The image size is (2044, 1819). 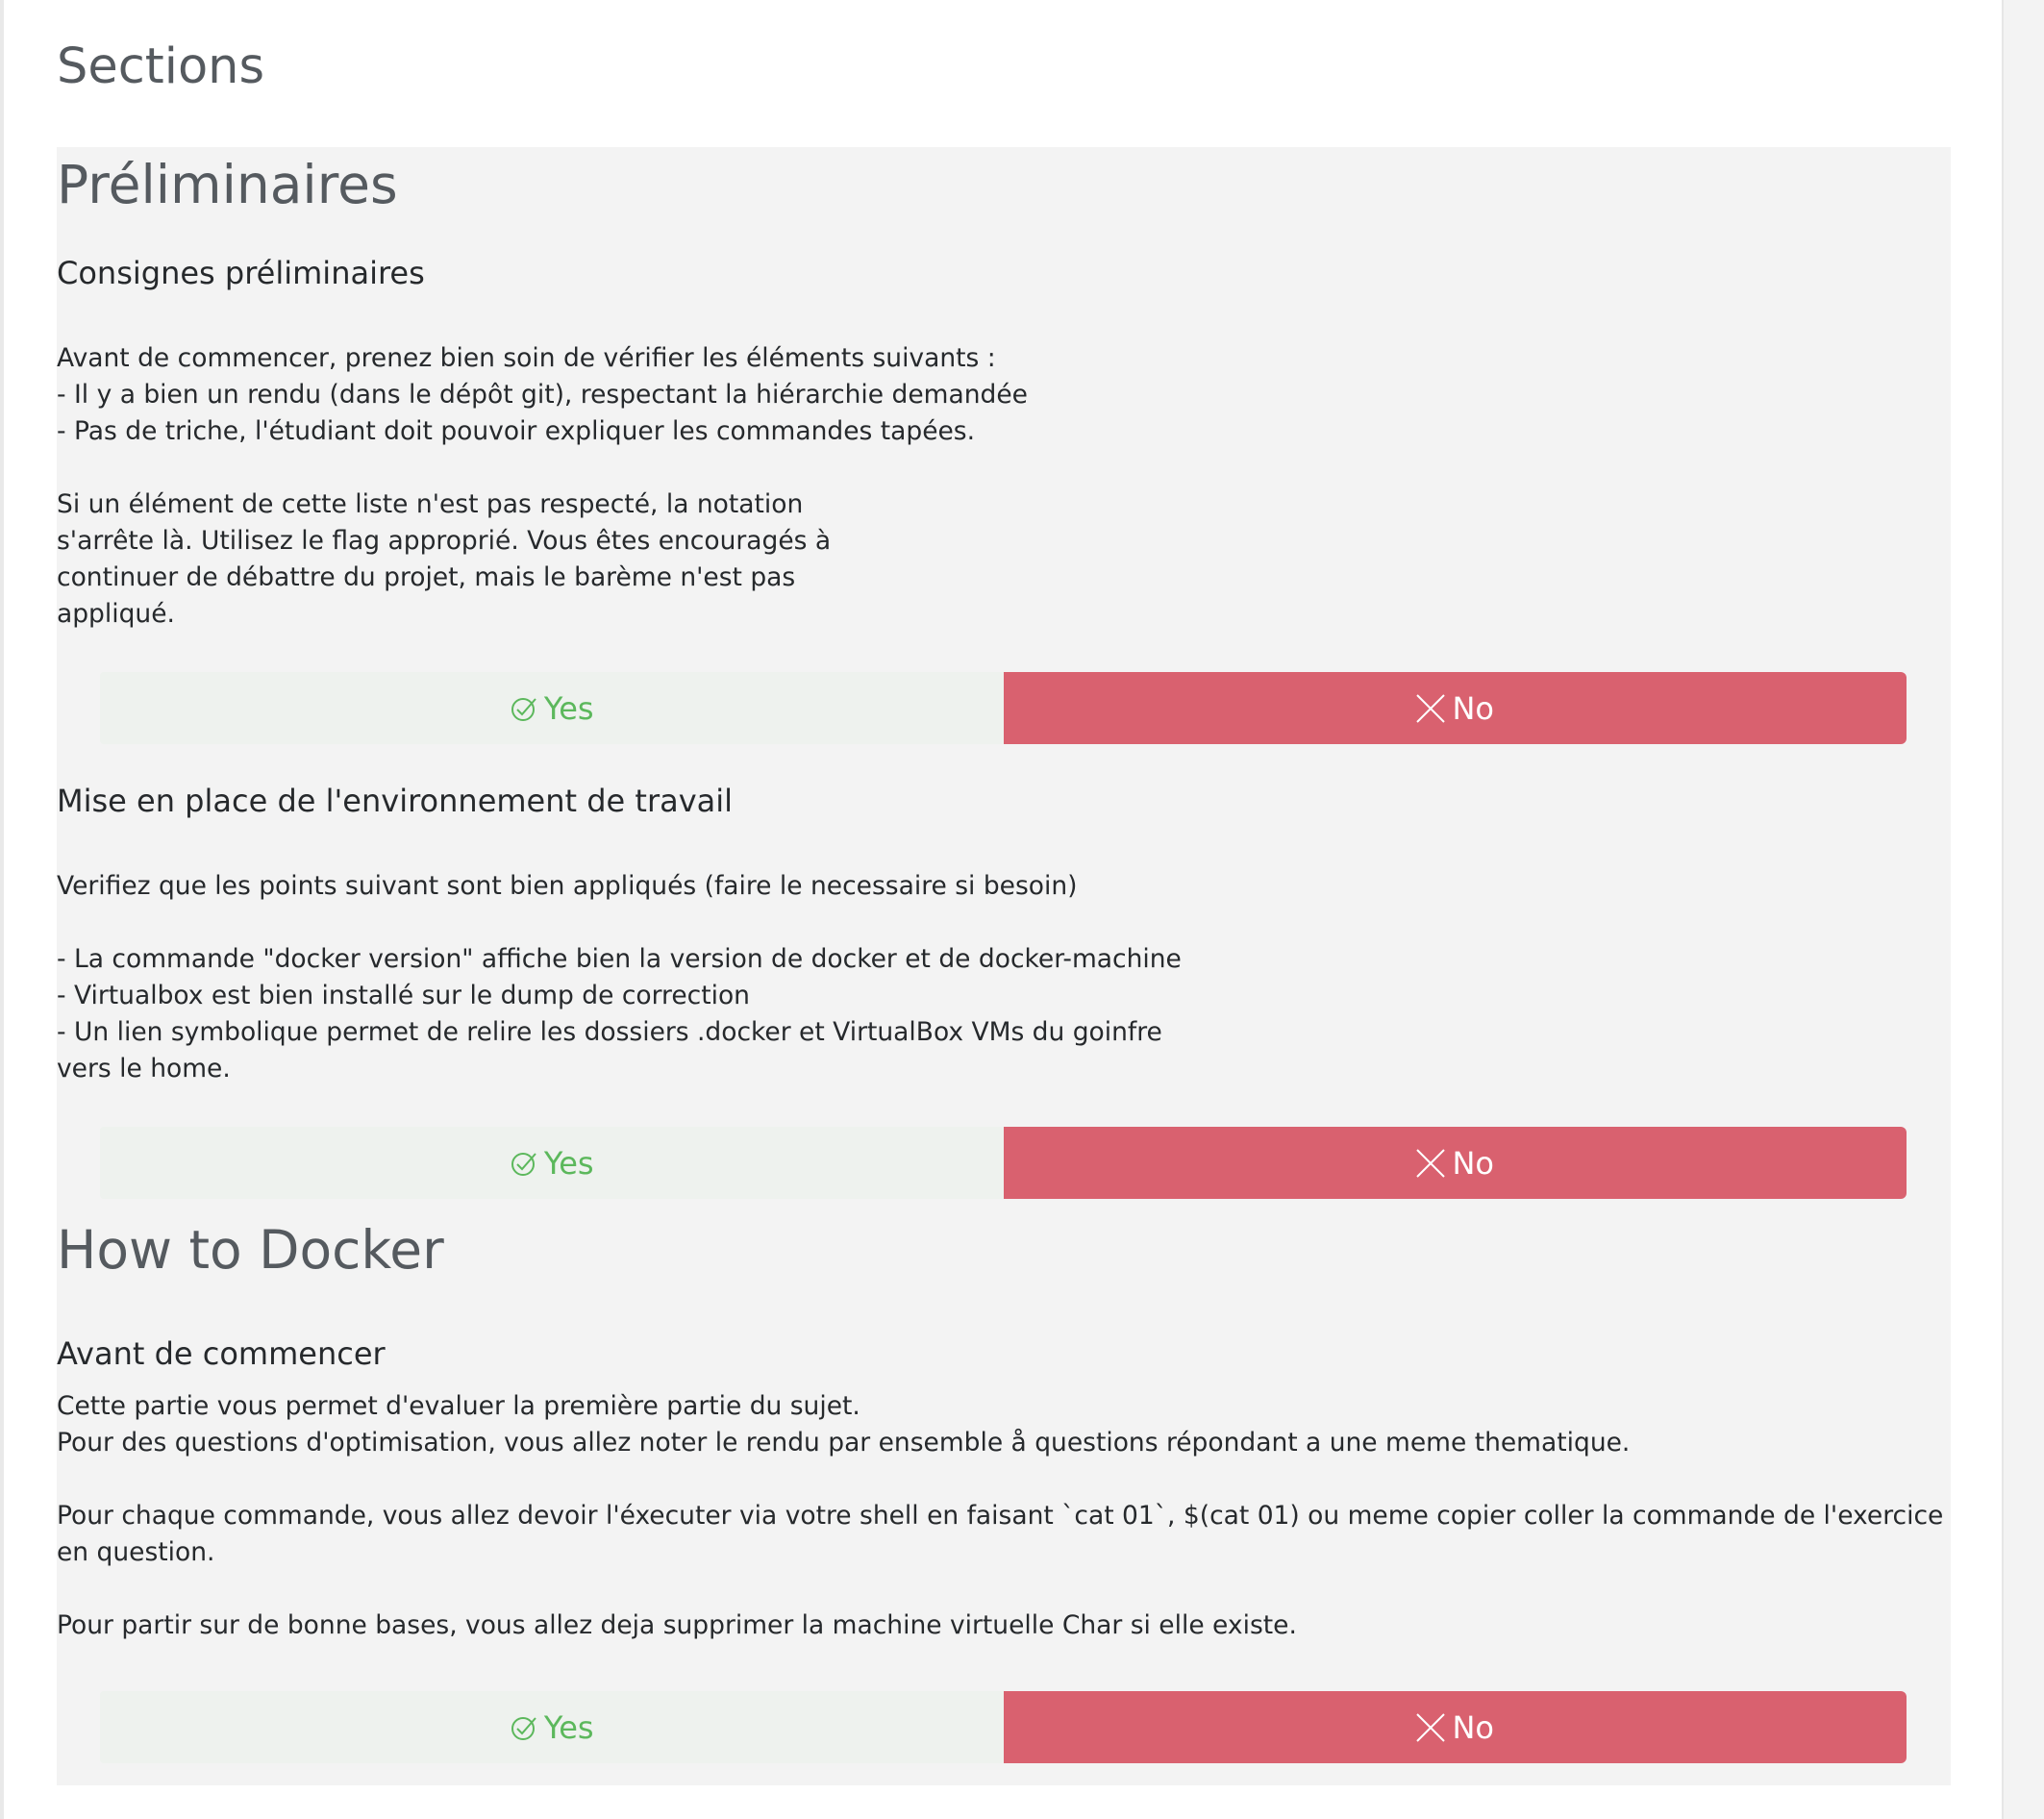 What do you see at coordinates (221, 1353) in the screenshot?
I see `question-title: Avant de commencer` at bounding box center [221, 1353].